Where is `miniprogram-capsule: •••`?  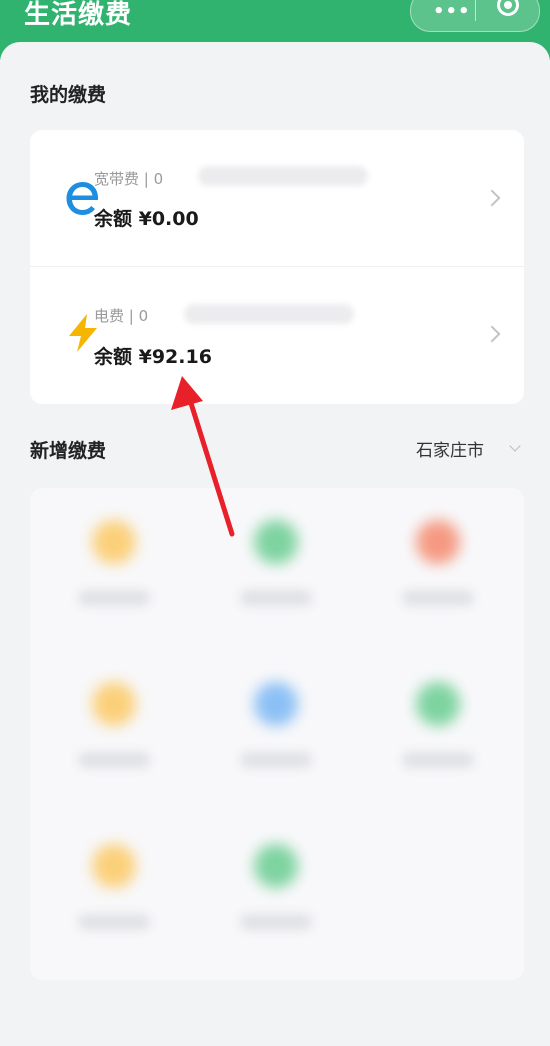 miniprogram-capsule: ••• is located at coordinates (475, 16).